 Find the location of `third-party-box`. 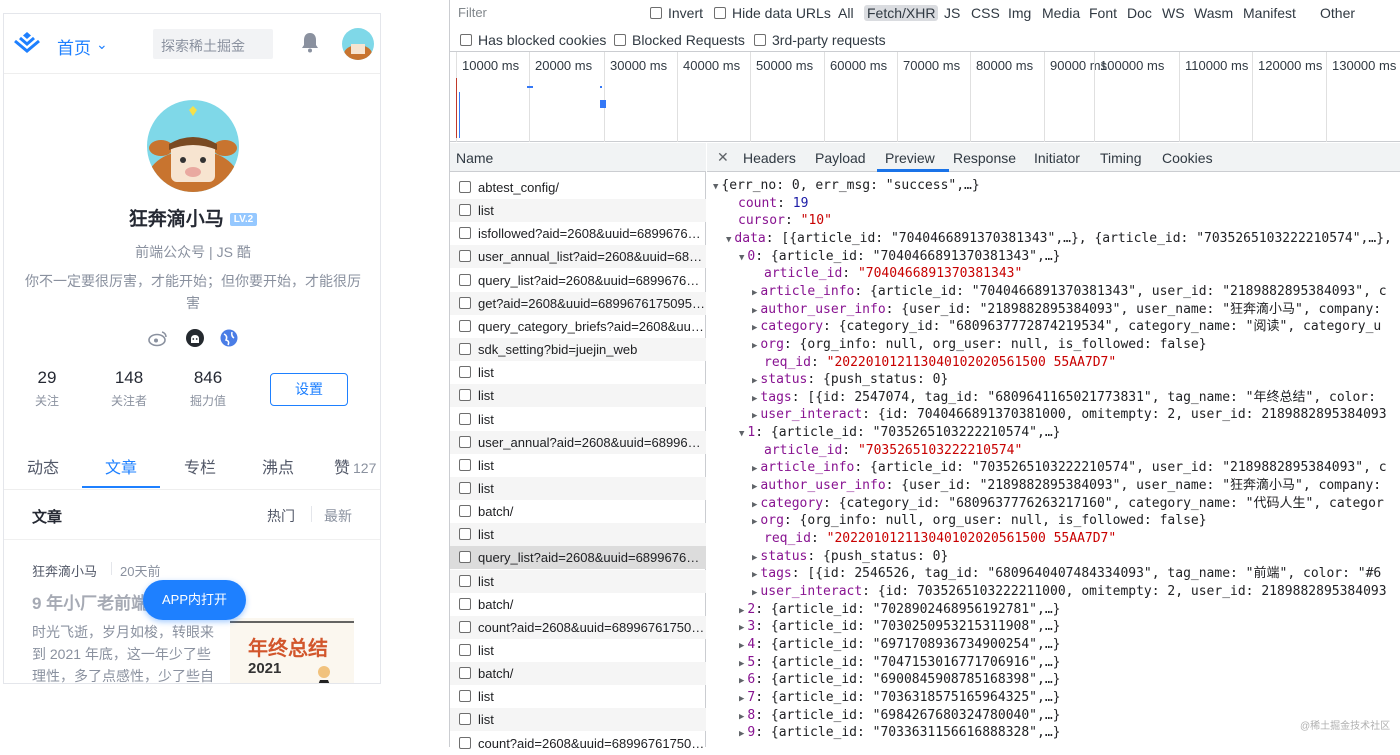

third-party-box is located at coordinates (760, 40).